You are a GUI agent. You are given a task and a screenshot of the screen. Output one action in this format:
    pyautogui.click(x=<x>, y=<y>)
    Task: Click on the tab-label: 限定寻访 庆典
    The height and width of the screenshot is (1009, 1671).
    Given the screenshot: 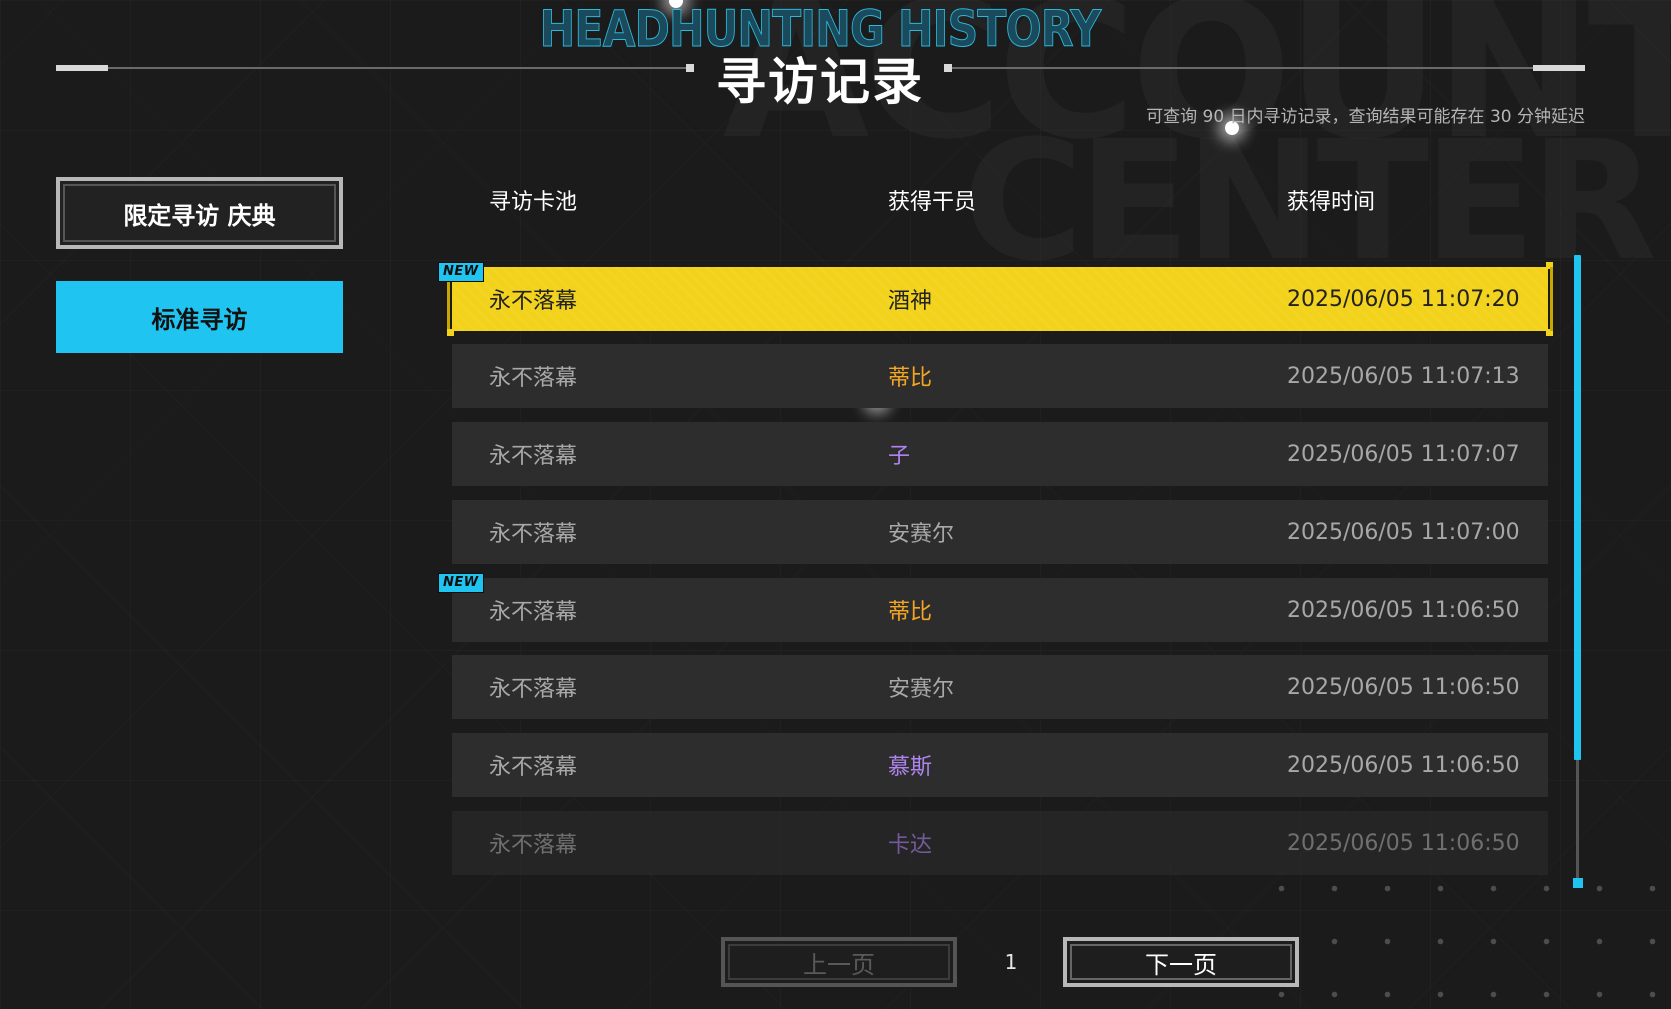 What is the action you would take?
    pyautogui.click(x=199, y=215)
    